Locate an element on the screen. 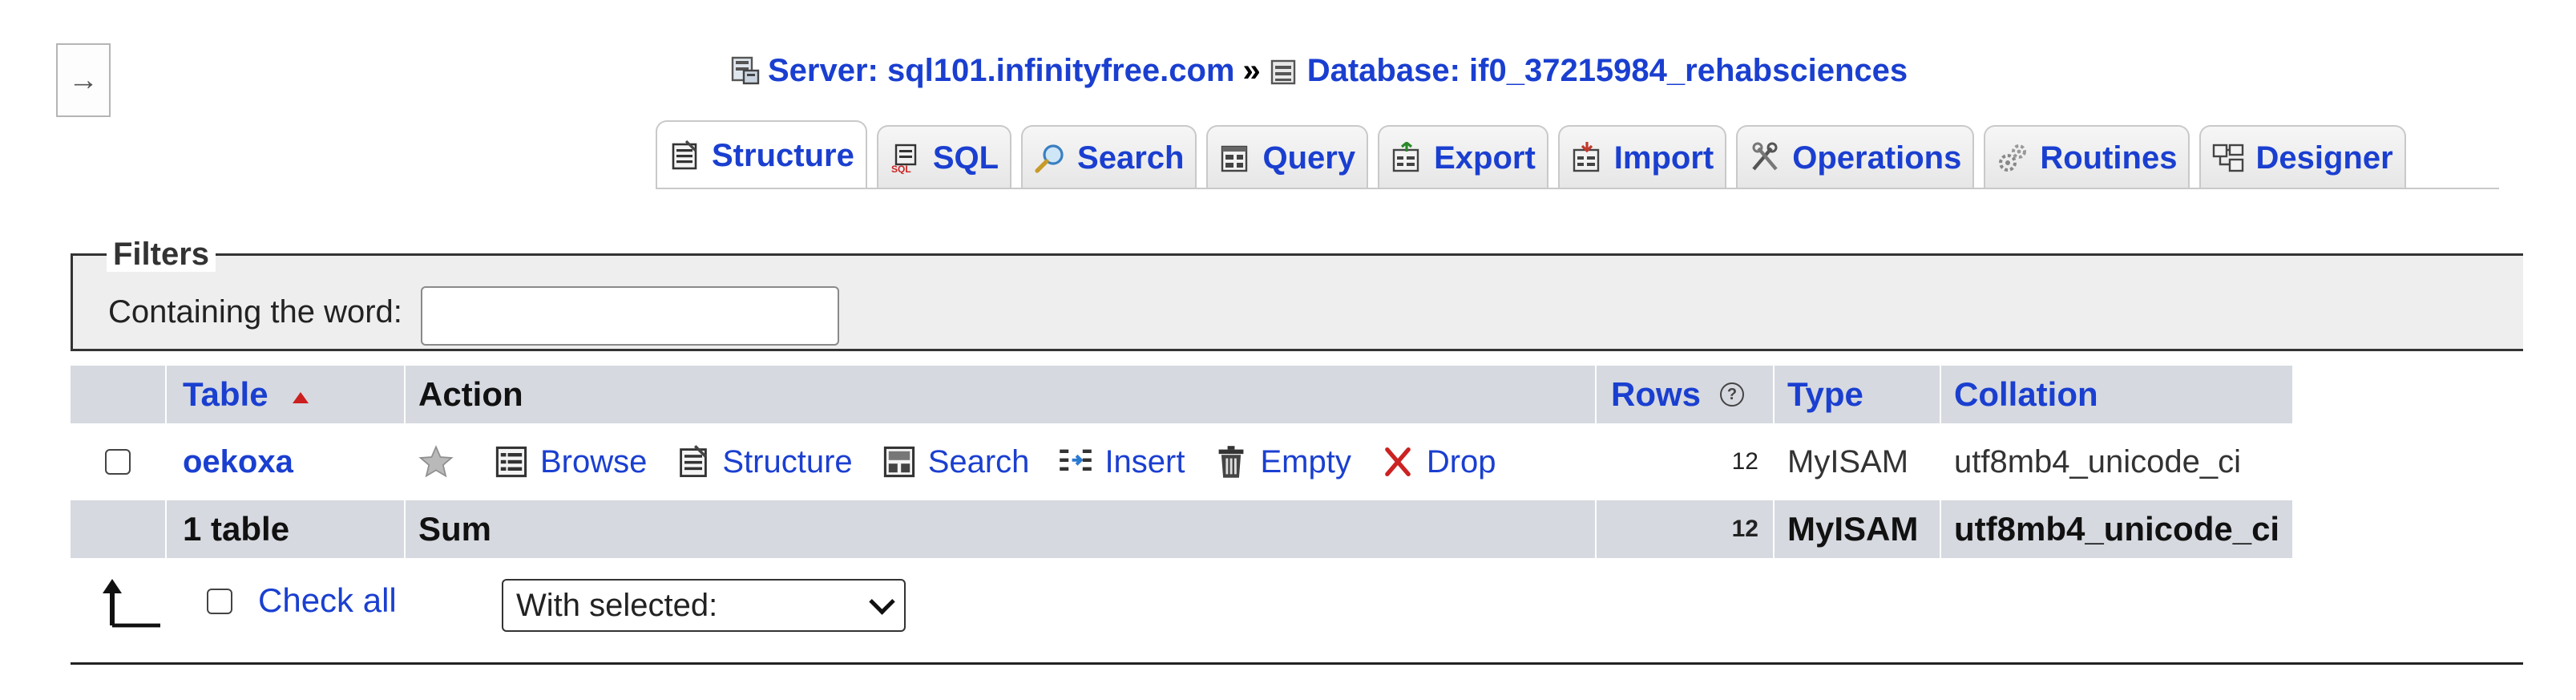 The image size is (2576, 700). summary-sum-label: Sum is located at coordinates (455, 529).